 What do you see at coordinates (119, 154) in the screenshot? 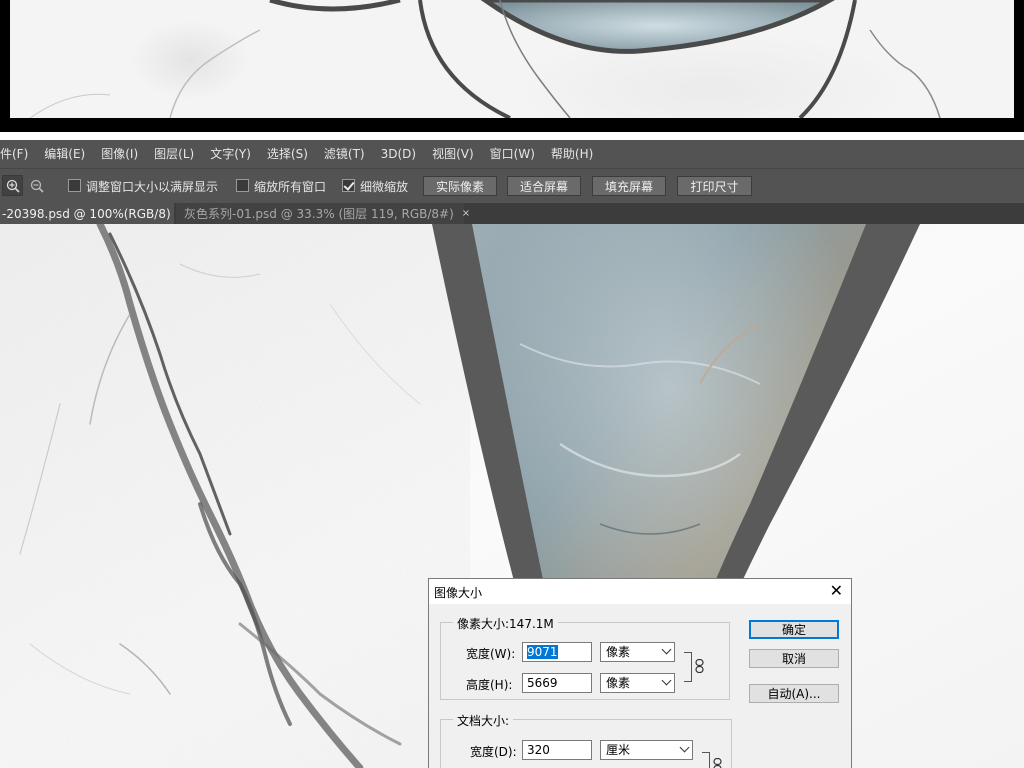
I see `menu-image: 图像(I)` at bounding box center [119, 154].